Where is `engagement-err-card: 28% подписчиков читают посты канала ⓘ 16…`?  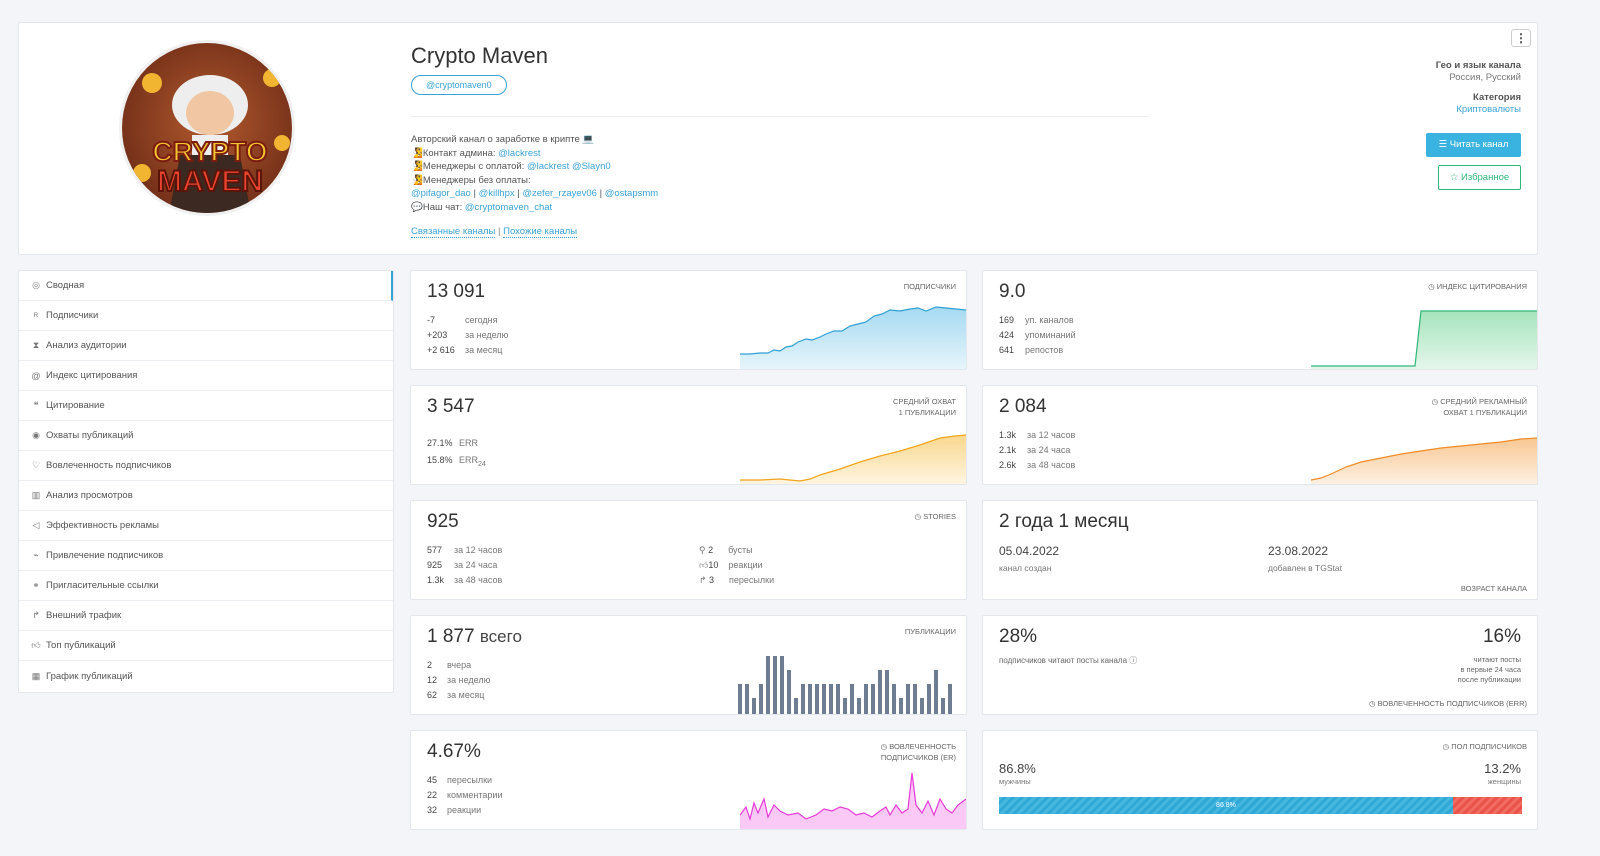
engagement-err-card: 28% подписчиков читают посты канала ⓘ 16… is located at coordinates (1260, 665).